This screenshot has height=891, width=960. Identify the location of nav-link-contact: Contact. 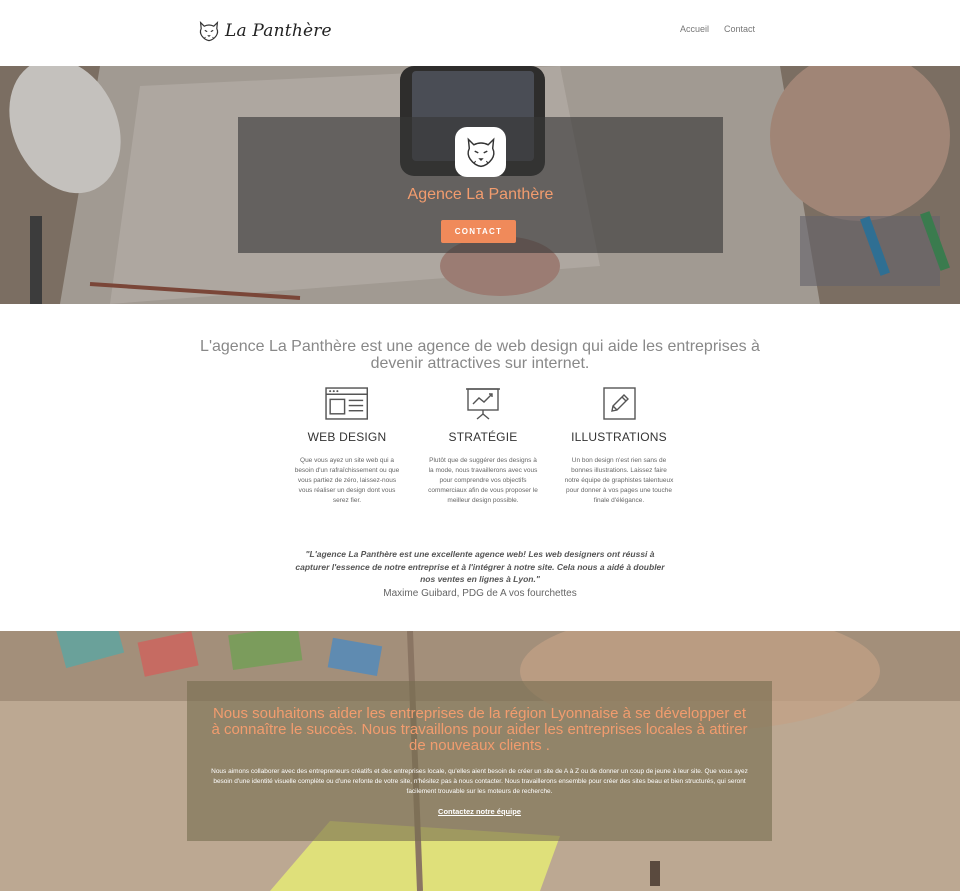
(739, 29).